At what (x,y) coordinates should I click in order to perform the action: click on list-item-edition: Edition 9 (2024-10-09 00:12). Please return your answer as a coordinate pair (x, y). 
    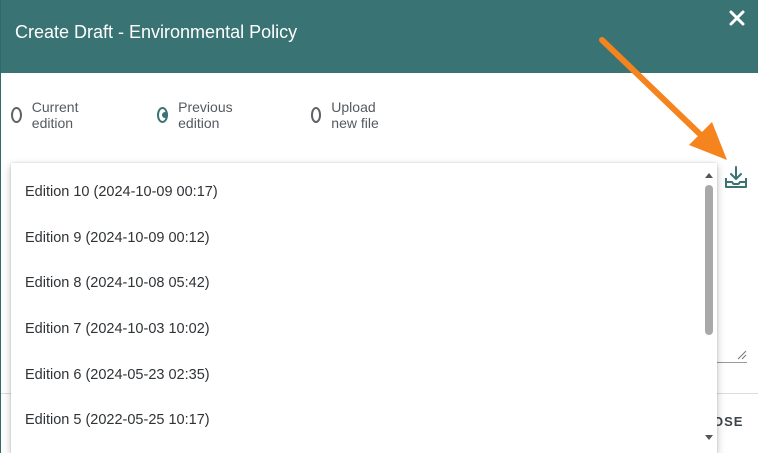
    Looking at the image, I should click on (117, 238).